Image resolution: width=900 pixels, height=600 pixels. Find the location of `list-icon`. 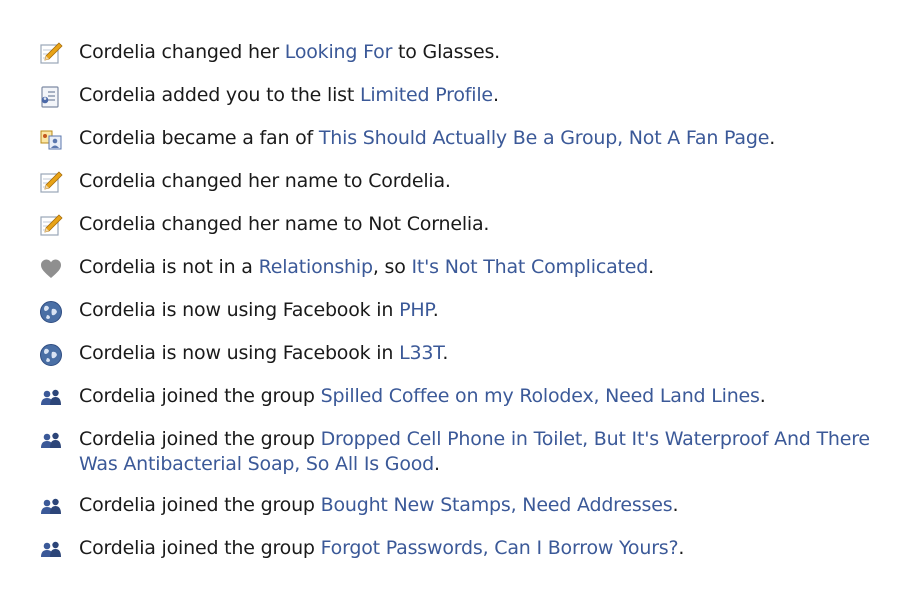

list-icon is located at coordinates (51, 97).